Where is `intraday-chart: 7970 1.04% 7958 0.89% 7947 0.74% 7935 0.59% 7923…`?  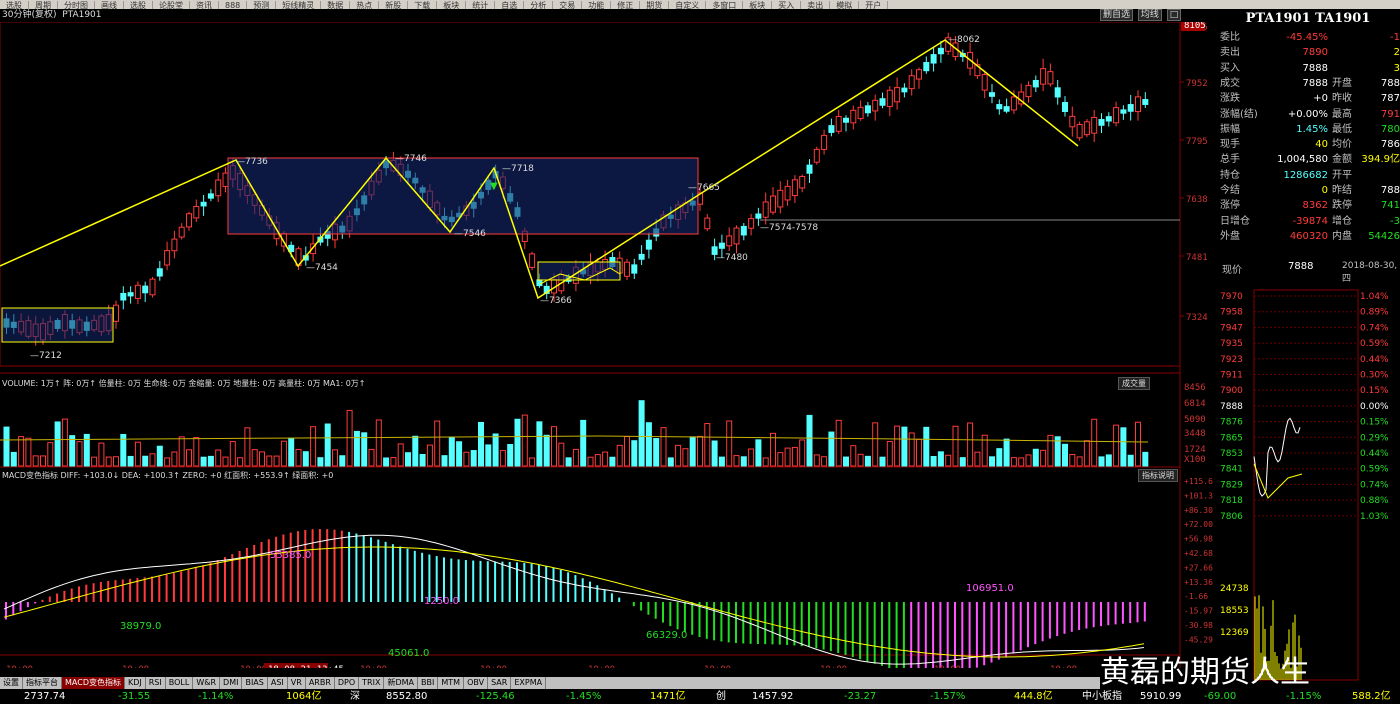 intraday-chart: 7970 1.04% 7958 0.89% 7947 0.74% 7935 0.59% 7923… is located at coordinates (1309, 488).